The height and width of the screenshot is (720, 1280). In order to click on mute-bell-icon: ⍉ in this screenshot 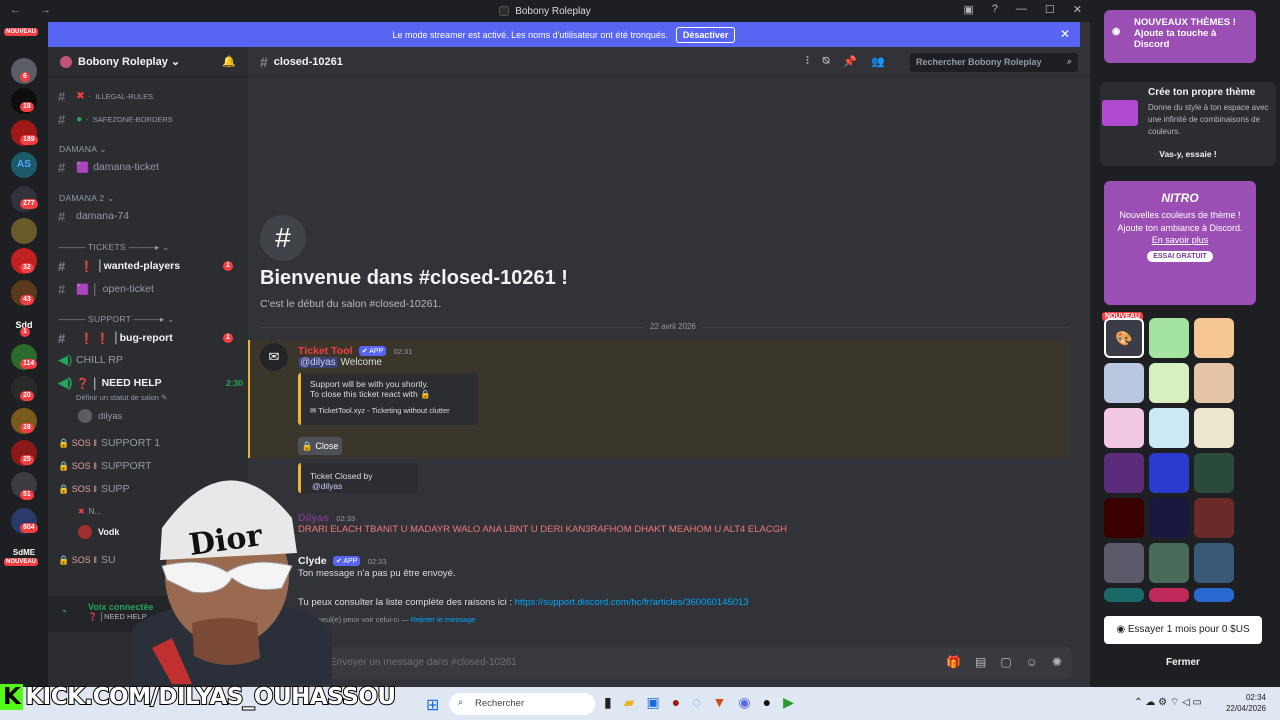, I will do `click(826, 61)`.